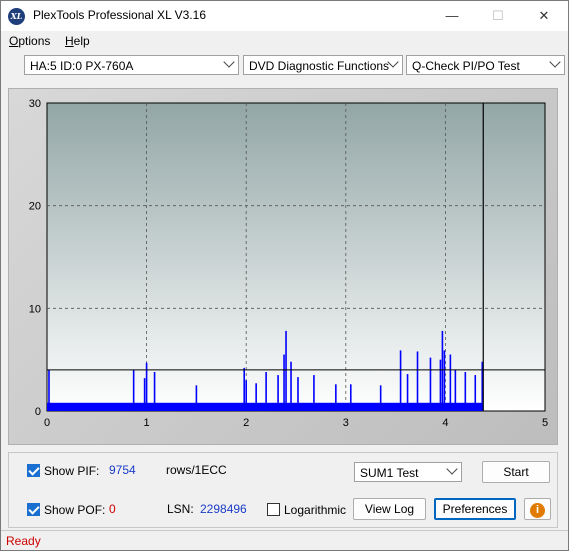  What do you see at coordinates (452, 16) in the screenshot?
I see `minimize-button: —` at bounding box center [452, 16].